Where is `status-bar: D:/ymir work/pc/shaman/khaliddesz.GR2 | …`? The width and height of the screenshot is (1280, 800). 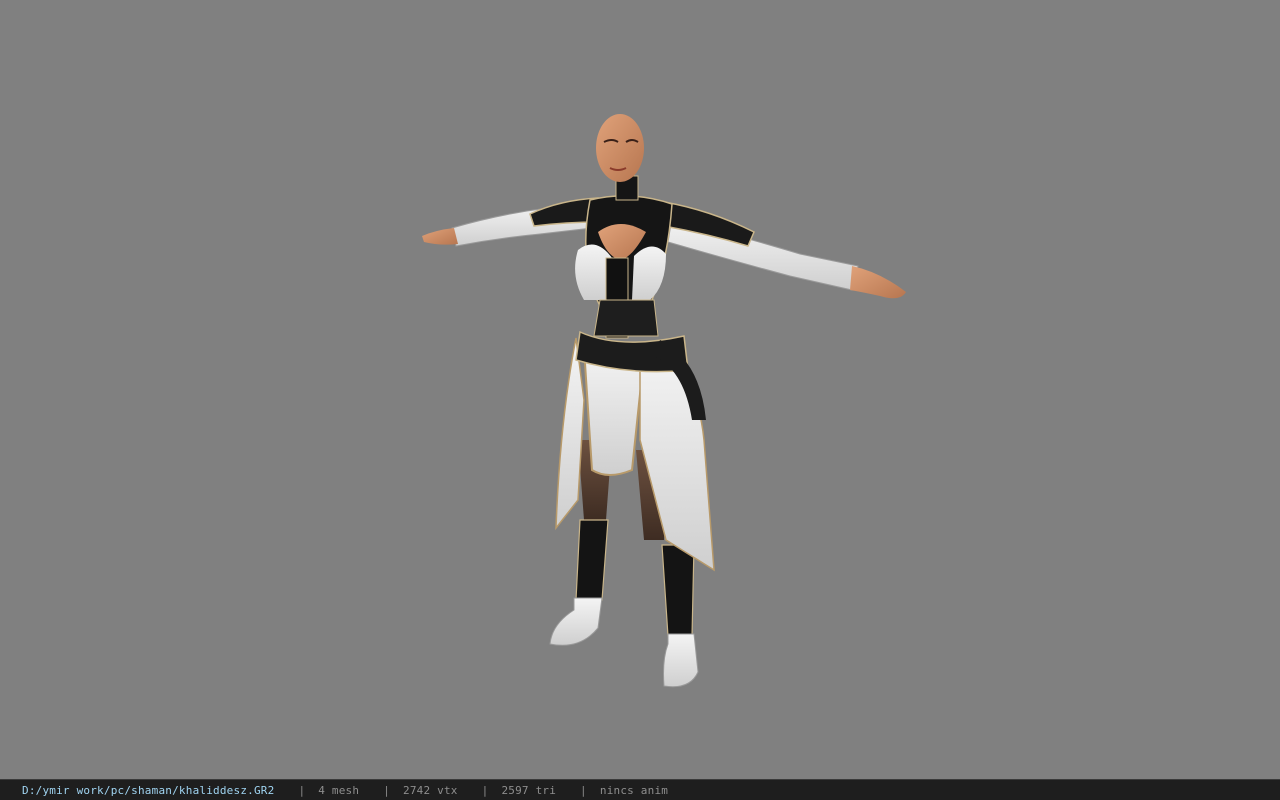 status-bar: D:/ymir work/pc/shaman/khaliddesz.GR2 | … is located at coordinates (640, 789).